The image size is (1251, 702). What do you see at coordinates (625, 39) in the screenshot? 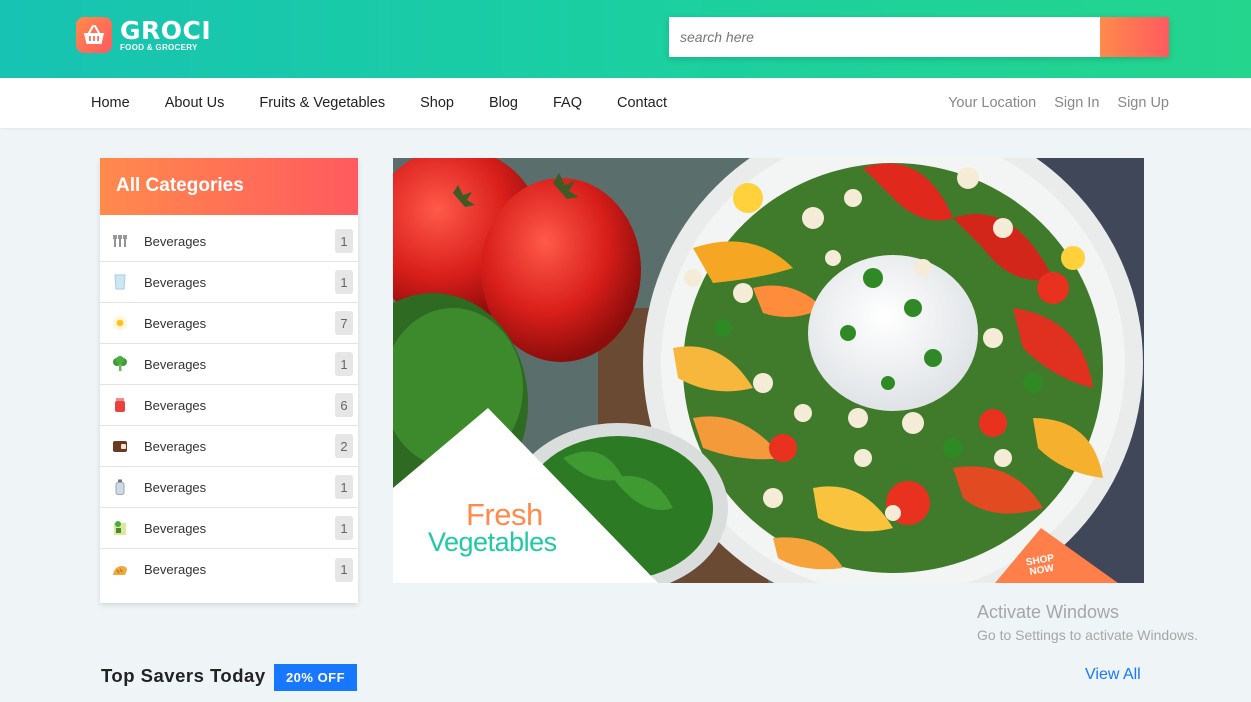
I see `top-header: GROCI FOOD & GROCERY` at bounding box center [625, 39].